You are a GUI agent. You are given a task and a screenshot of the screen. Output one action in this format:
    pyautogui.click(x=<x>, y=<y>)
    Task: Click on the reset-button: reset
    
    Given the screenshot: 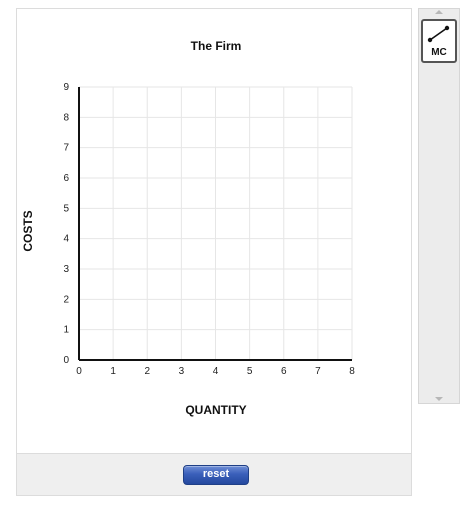 What is the action you would take?
    pyautogui.click(x=216, y=475)
    